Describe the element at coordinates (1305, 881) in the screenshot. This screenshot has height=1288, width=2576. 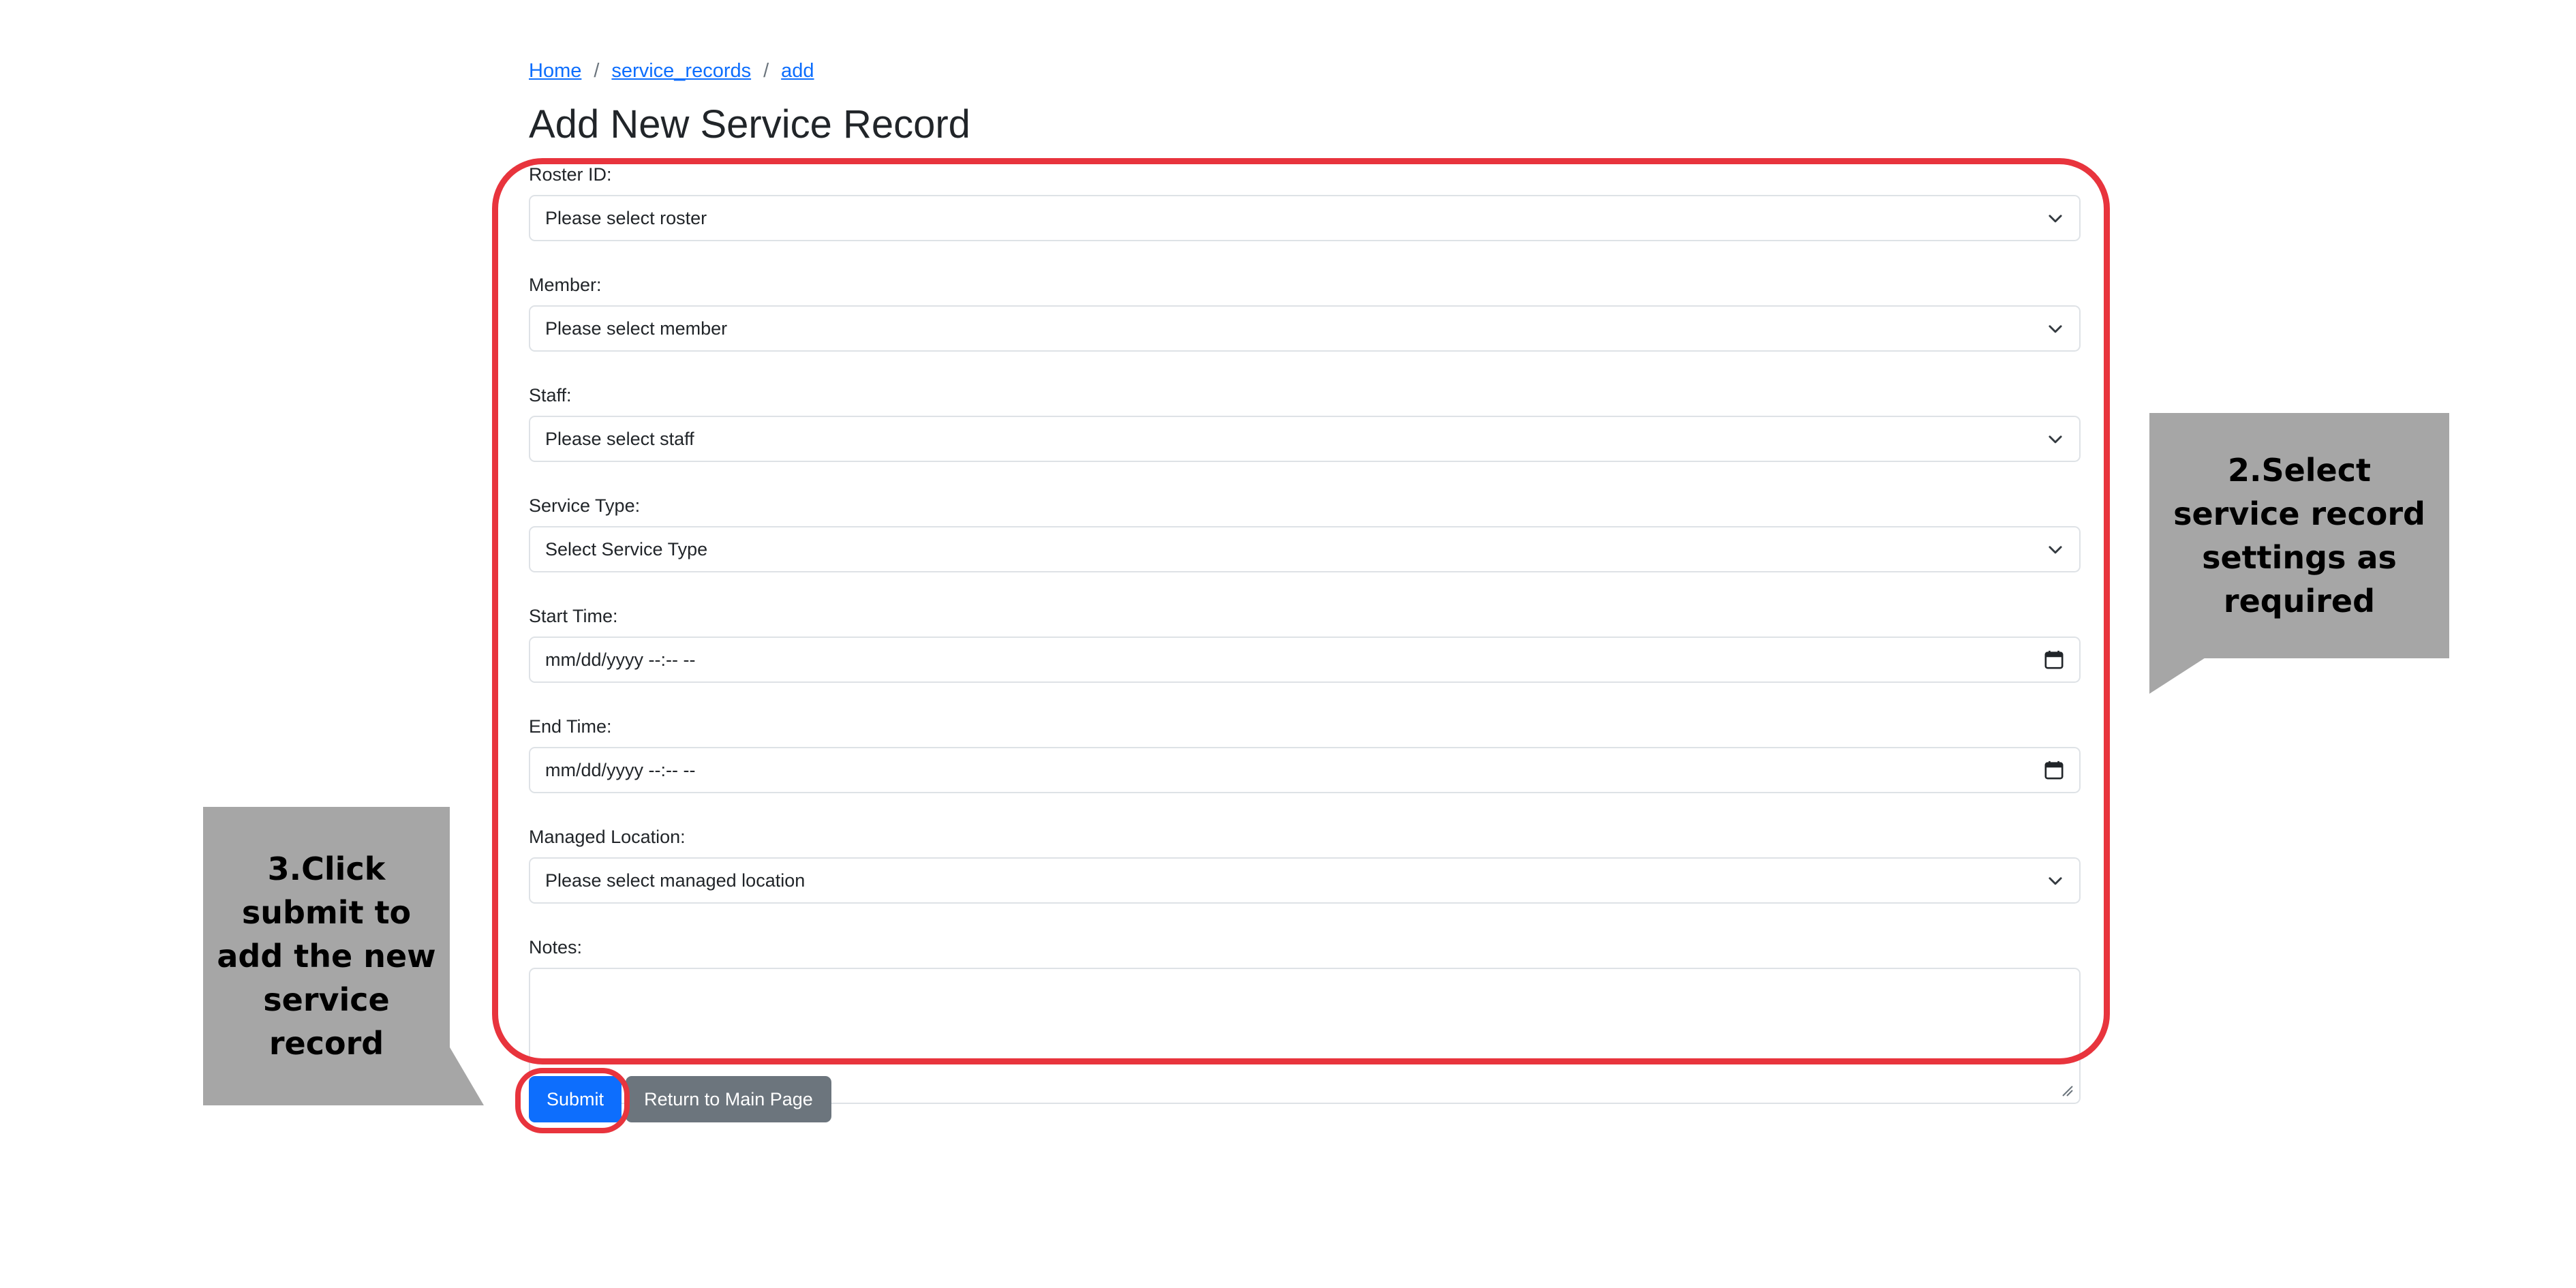
I see `managed-location-select: Please select managed location` at that location.